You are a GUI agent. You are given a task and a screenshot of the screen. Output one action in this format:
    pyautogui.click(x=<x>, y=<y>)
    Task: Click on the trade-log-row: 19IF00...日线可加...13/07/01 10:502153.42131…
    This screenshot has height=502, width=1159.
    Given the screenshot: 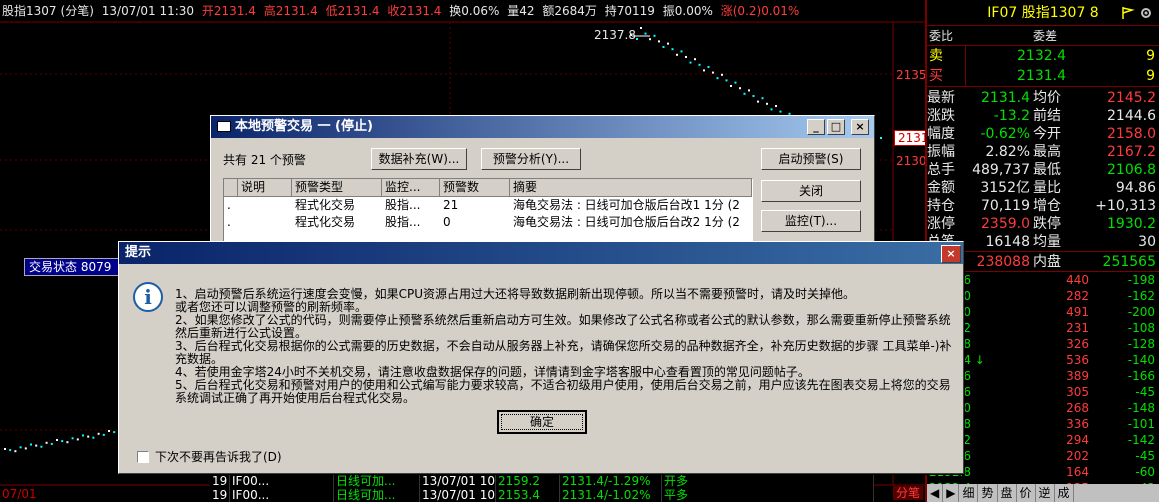 What is the action you would take?
    pyautogui.click(x=542, y=495)
    